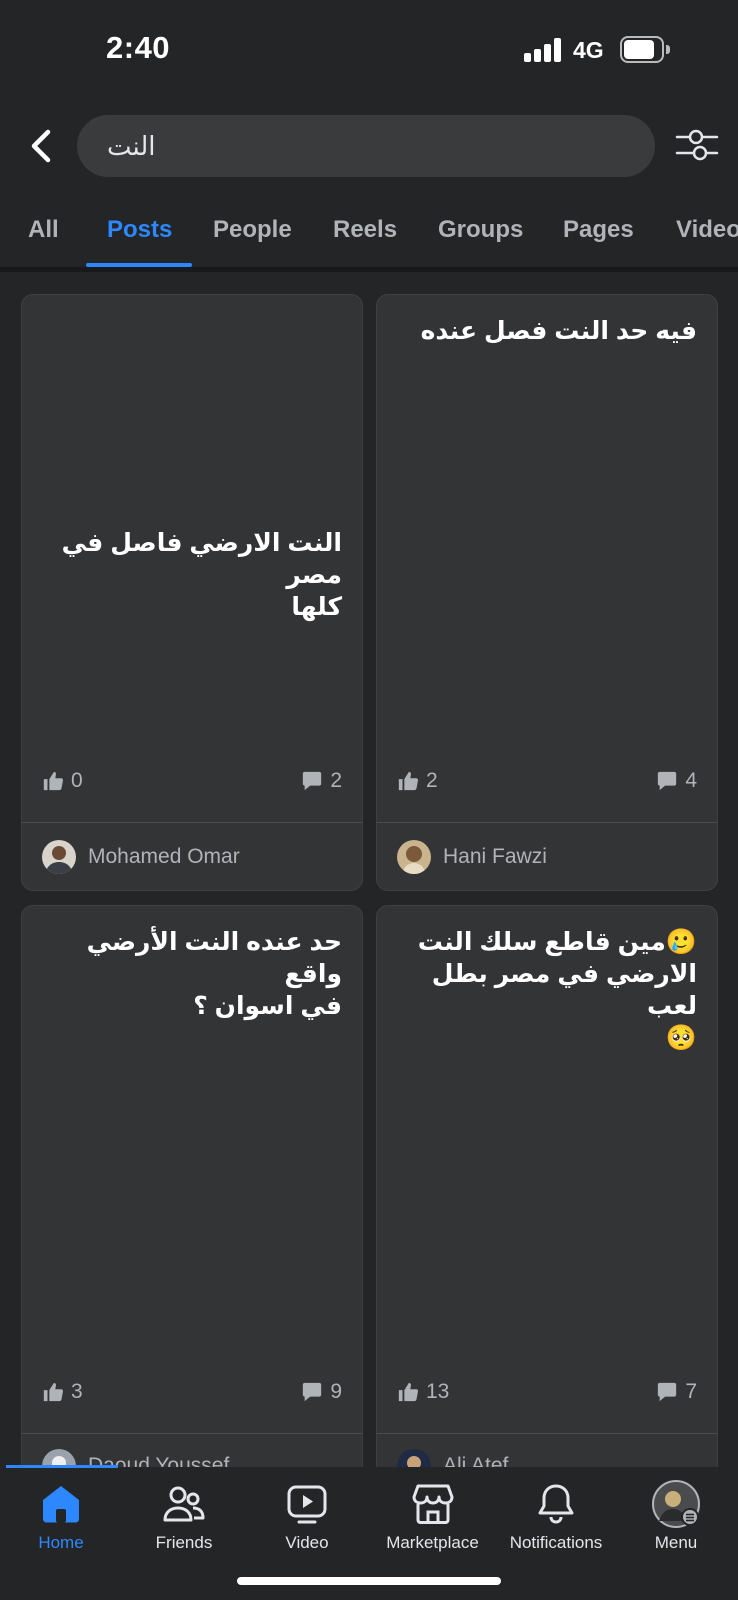 This screenshot has height=1600, width=738. What do you see at coordinates (365, 230) in the screenshot?
I see `tab-reels: Reels` at bounding box center [365, 230].